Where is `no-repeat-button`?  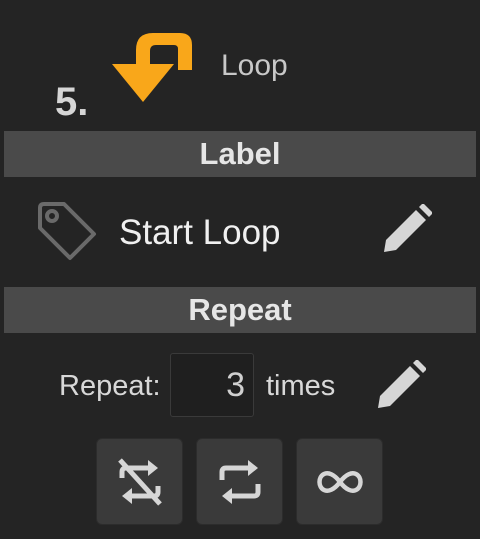
no-repeat-button is located at coordinates (139, 481).